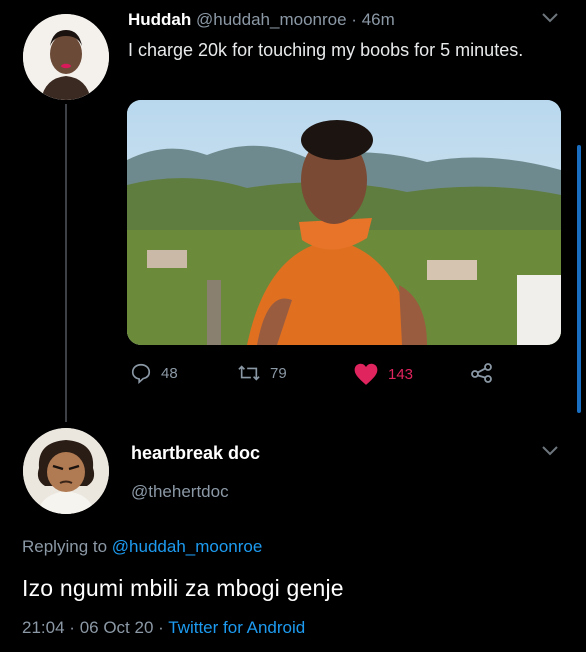 This screenshot has width=586, height=652. I want to click on reply-count: 48, so click(169, 373).